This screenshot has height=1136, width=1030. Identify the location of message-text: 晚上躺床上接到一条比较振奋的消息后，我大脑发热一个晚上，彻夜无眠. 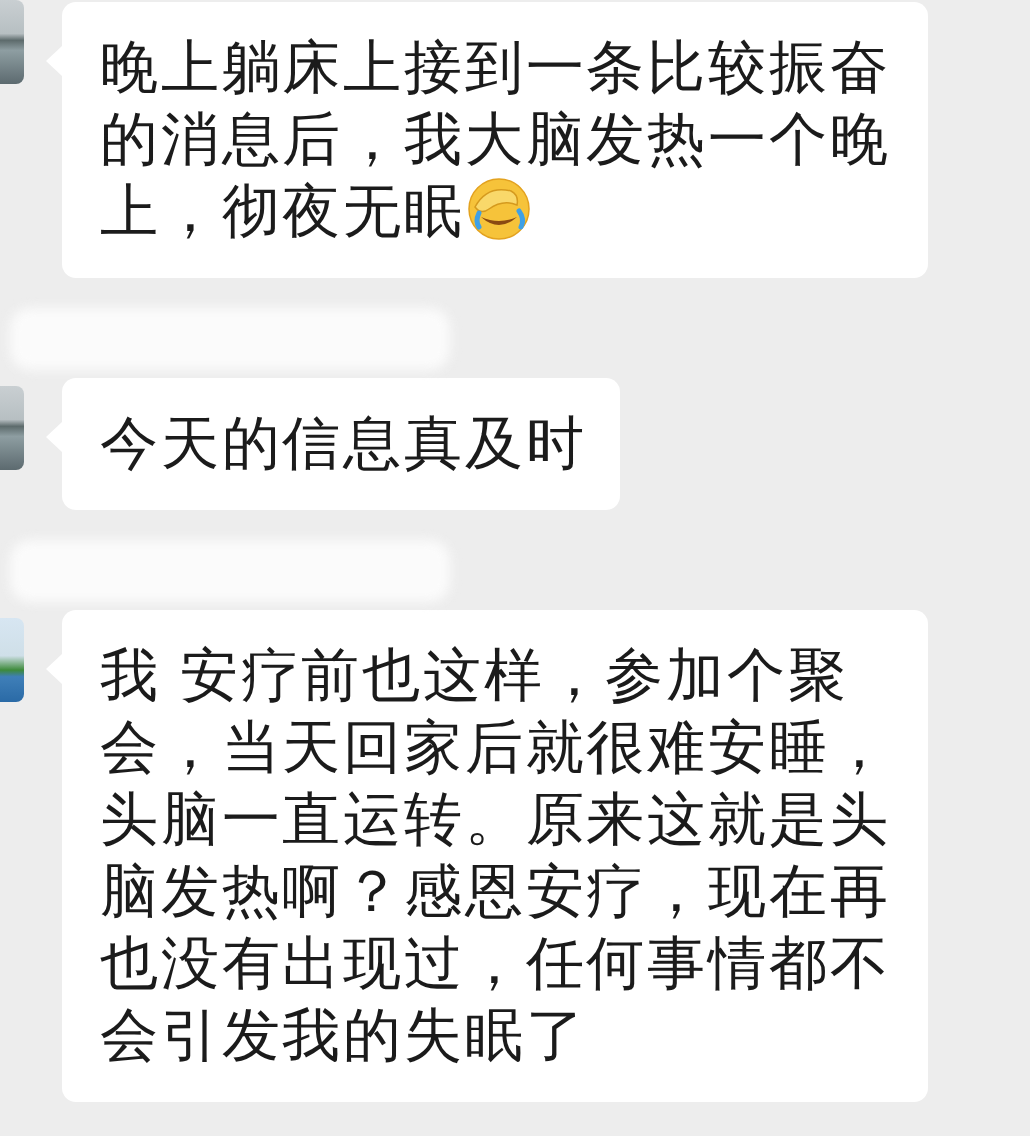
(495, 138).